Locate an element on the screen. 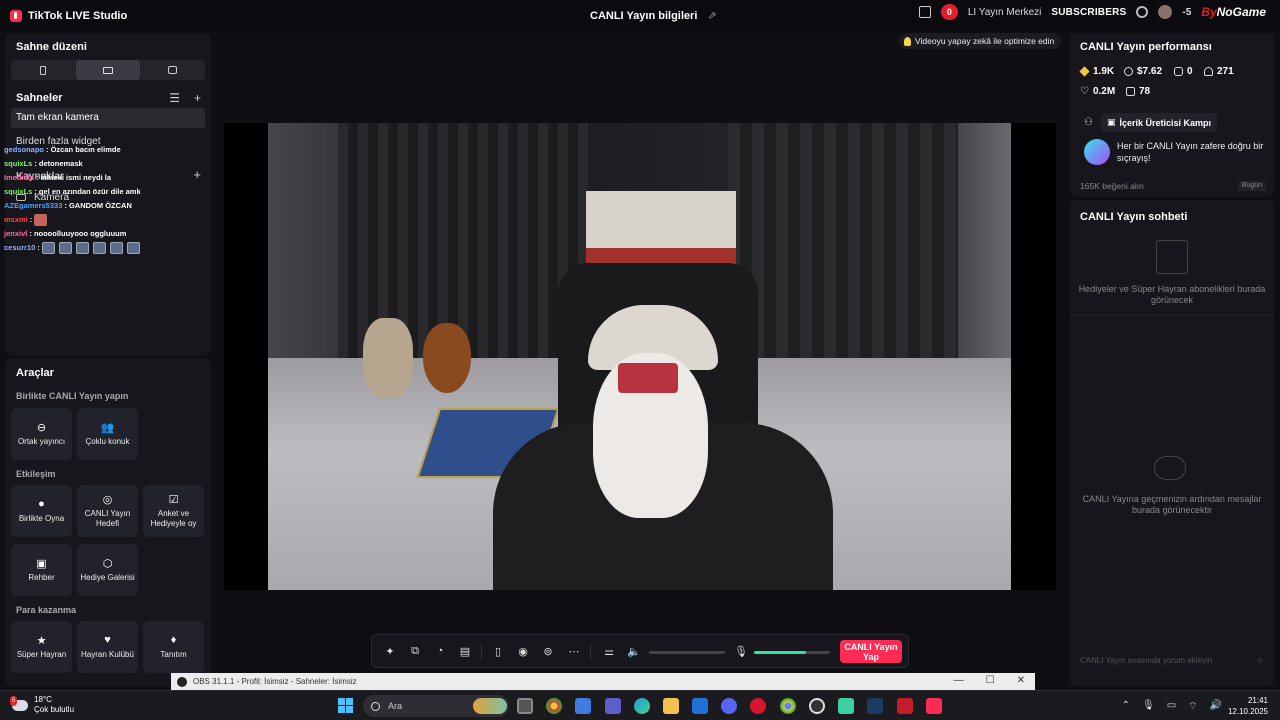 This screenshot has width=1280, height=720. play-together-tool: ● Birlikte Oyna is located at coordinates (41, 511).